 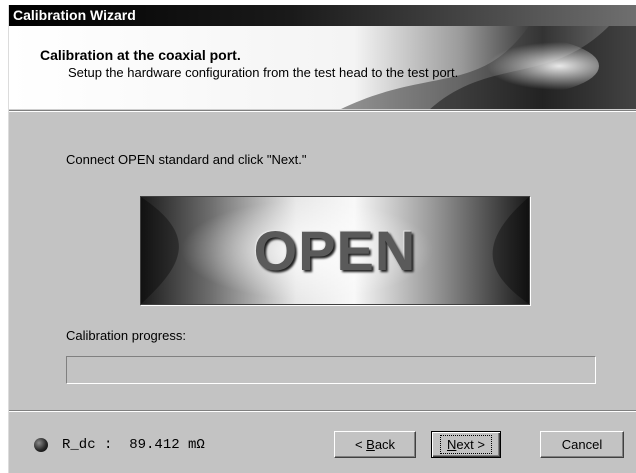 I want to click on calibration-progress-bar, so click(x=331, y=370).